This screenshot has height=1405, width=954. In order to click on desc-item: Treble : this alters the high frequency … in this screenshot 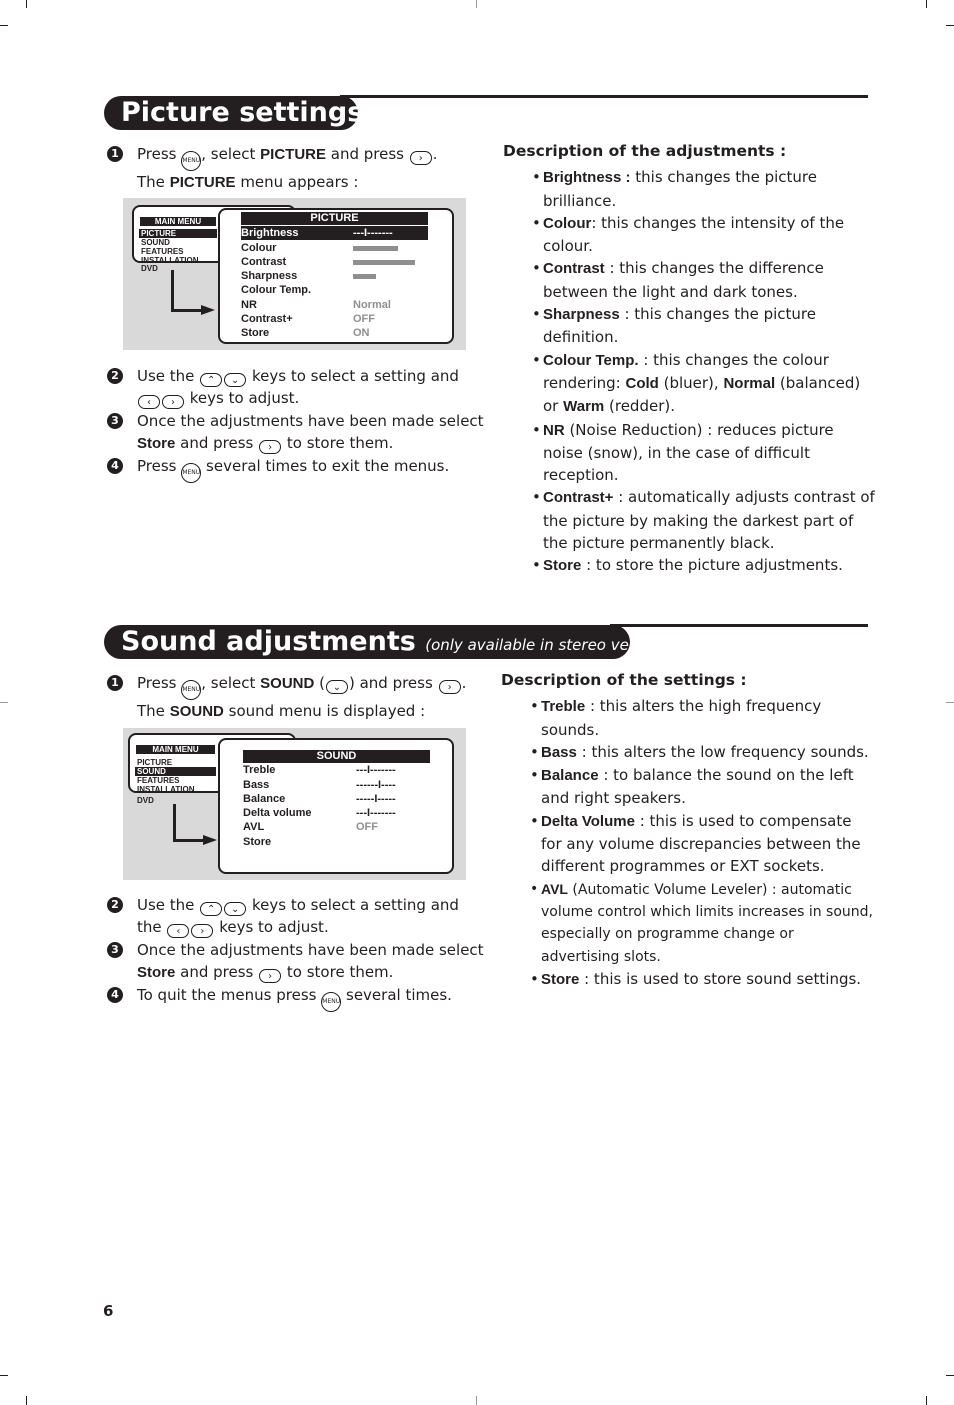, I will do `click(687, 718)`.